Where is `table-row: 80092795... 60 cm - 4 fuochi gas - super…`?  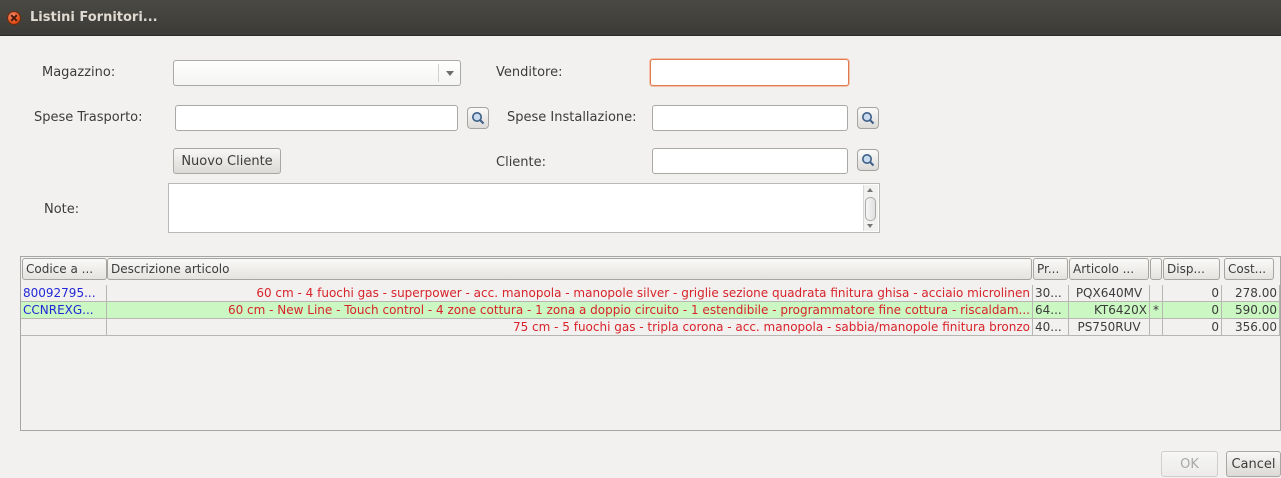
table-row: 80092795... 60 cm - 4 fuochi gas - super… is located at coordinates (650, 293).